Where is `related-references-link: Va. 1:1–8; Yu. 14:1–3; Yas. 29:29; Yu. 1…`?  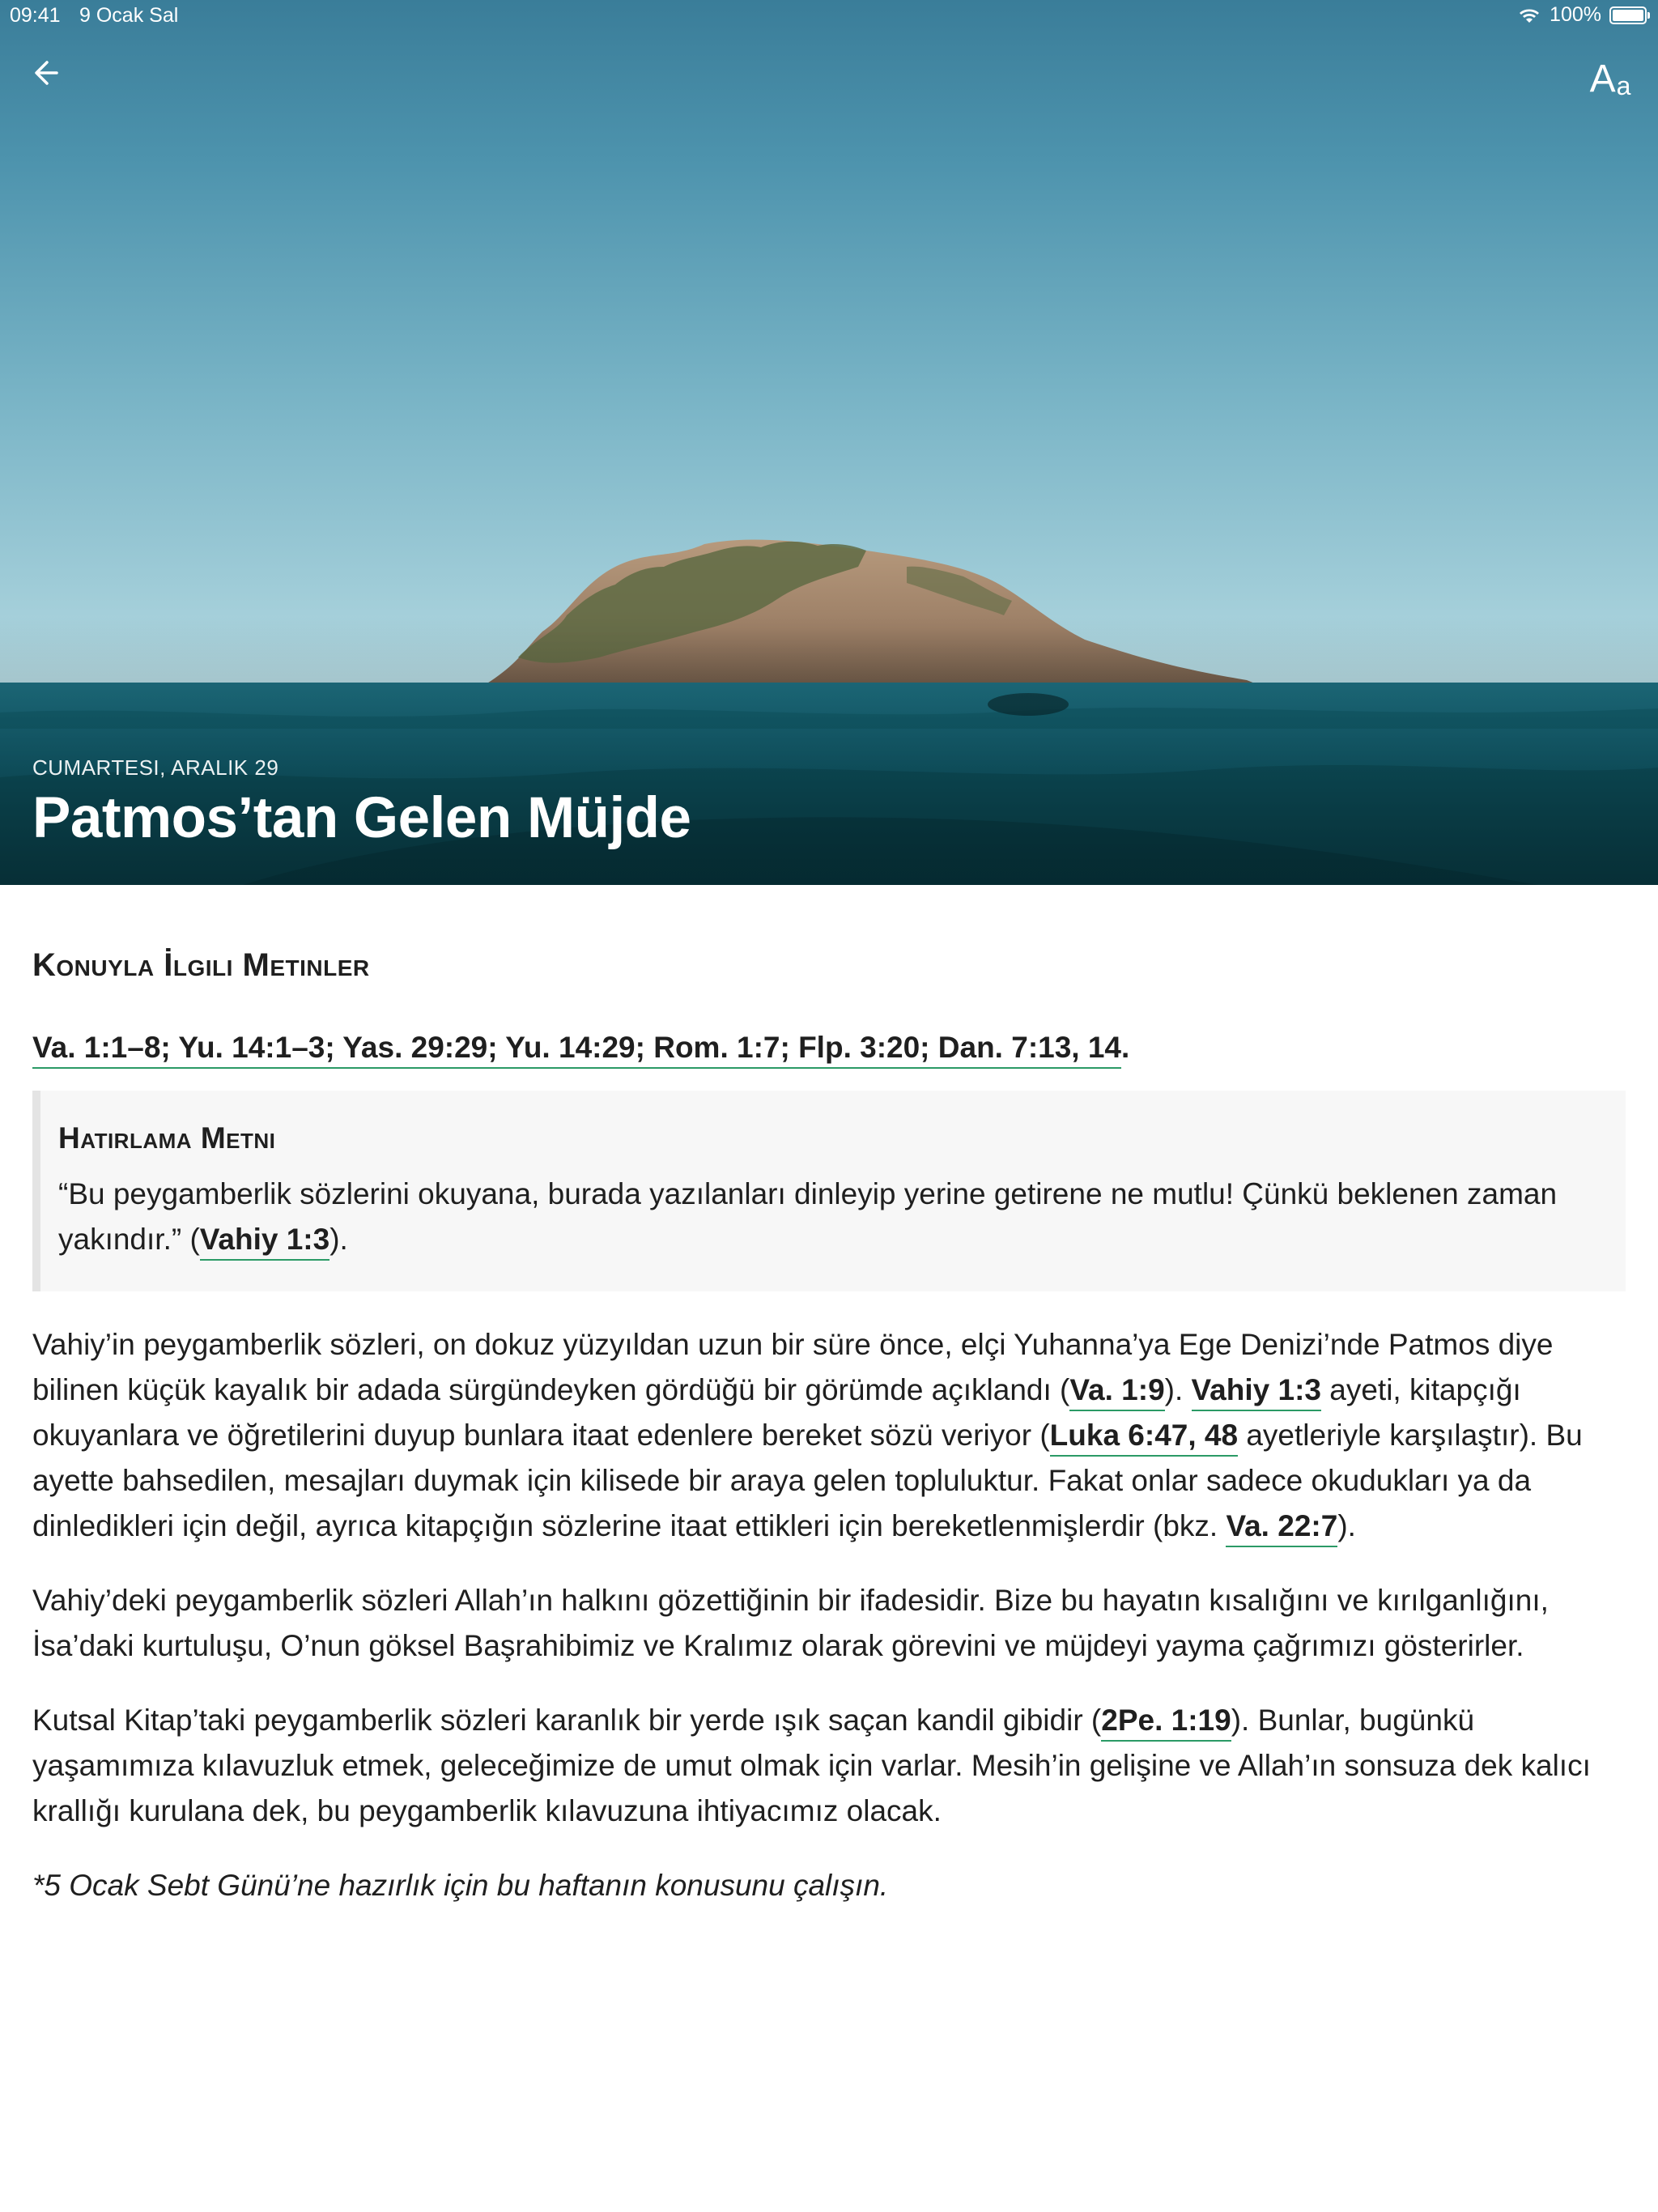
related-references-link: Va. 1:1–8; Yu. 14:1–3; Yas. 29:29; Yu. 1… is located at coordinates (577, 1050).